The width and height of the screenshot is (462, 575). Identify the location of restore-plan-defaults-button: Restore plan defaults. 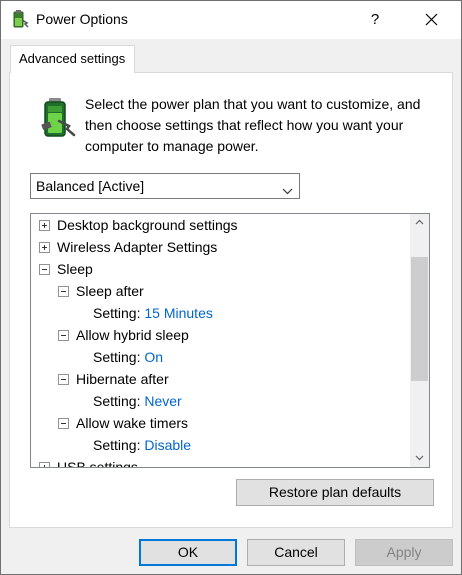
(335, 492).